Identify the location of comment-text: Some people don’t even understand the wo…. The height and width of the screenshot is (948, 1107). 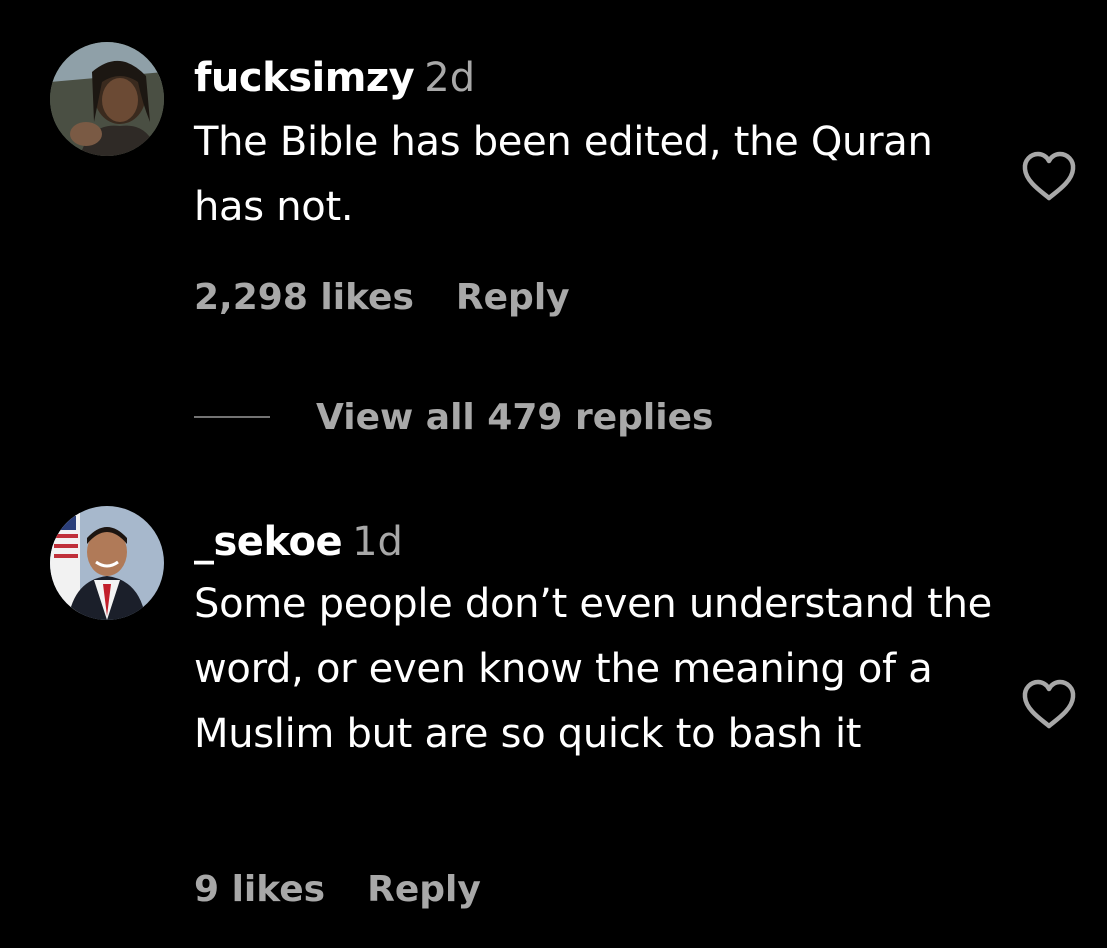
(593, 669).